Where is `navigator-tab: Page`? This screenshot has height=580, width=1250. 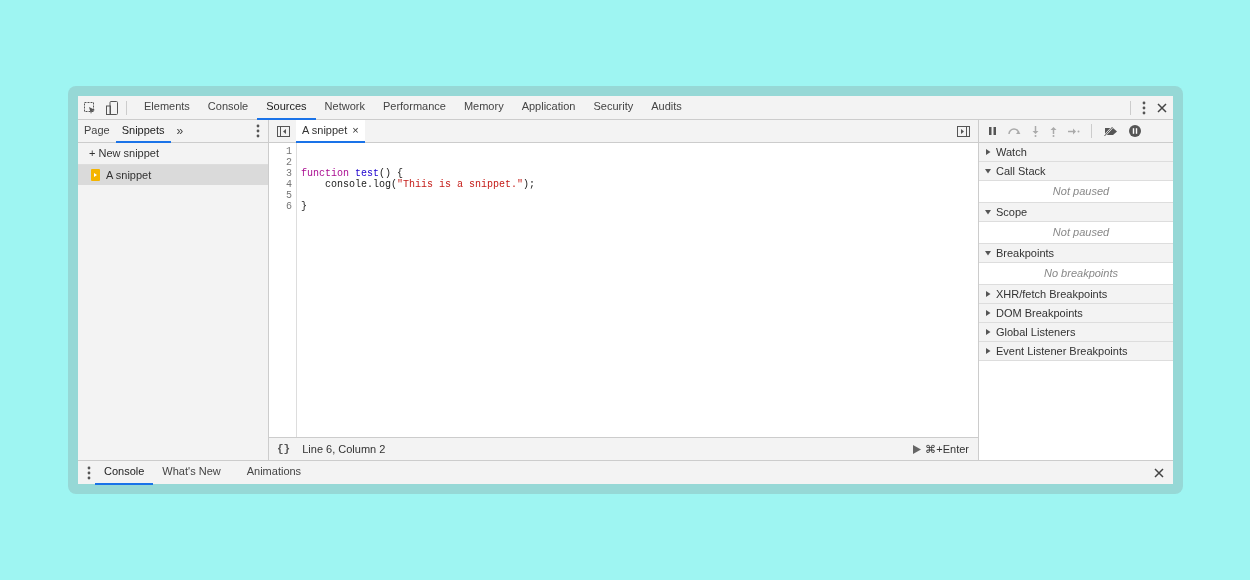 navigator-tab: Page is located at coordinates (97, 131).